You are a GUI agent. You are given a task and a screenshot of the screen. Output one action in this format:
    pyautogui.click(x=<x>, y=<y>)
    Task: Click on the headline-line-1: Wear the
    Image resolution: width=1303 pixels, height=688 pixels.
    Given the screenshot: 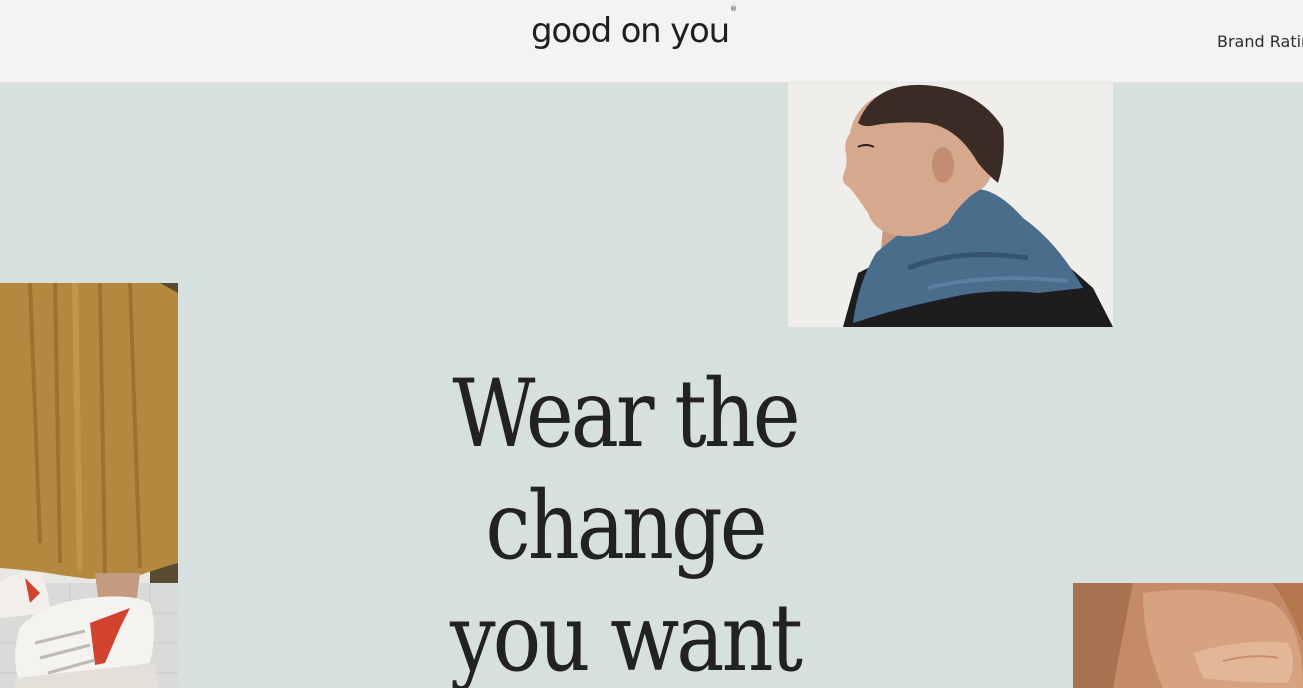 What is the action you would take?
    pyautogui.click(x=626, y=414)
    